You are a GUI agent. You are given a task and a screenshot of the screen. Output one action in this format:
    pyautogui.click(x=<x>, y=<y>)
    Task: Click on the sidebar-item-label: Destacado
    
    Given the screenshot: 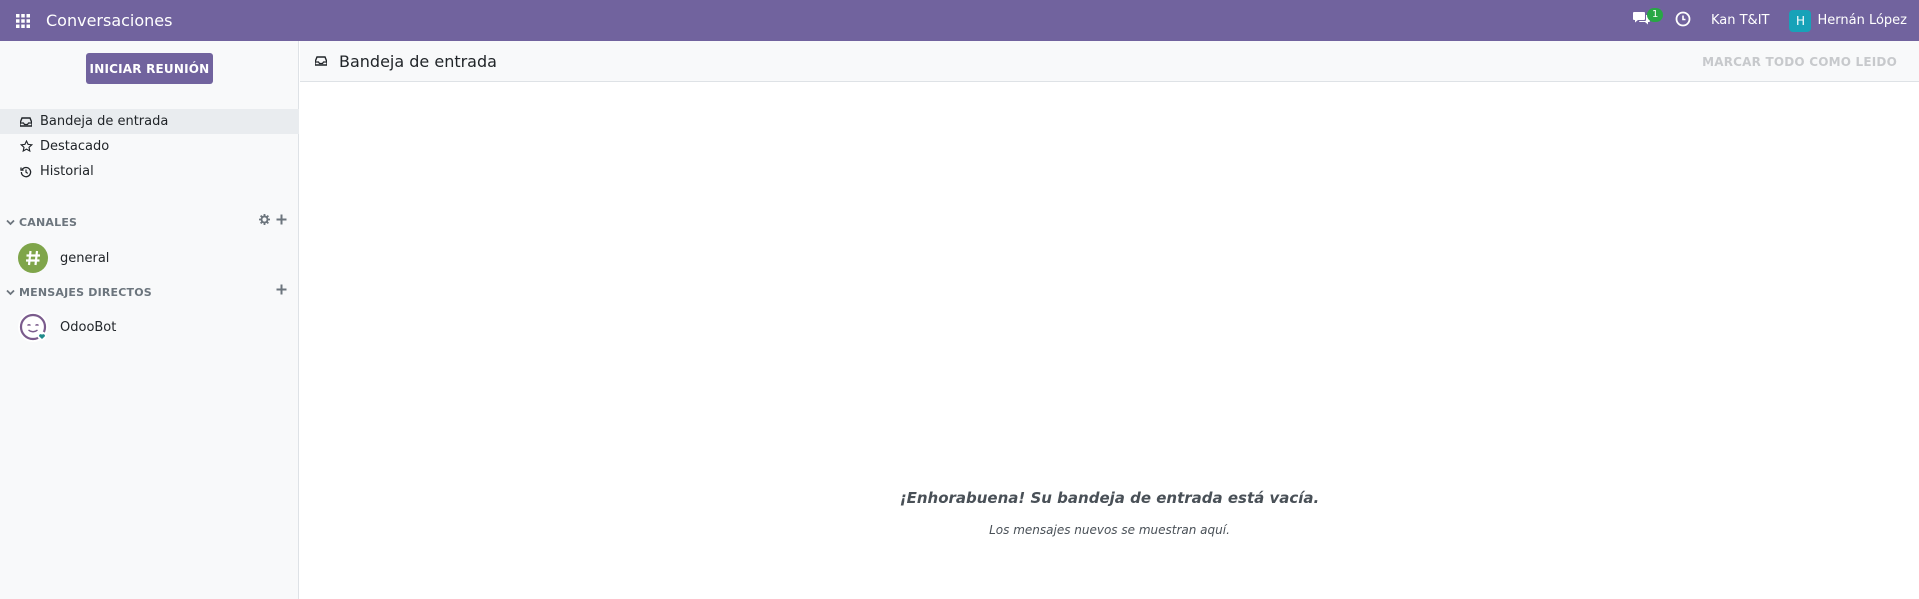 What is the action you would take?
    pyautogui.click(x=75, y=146)
    